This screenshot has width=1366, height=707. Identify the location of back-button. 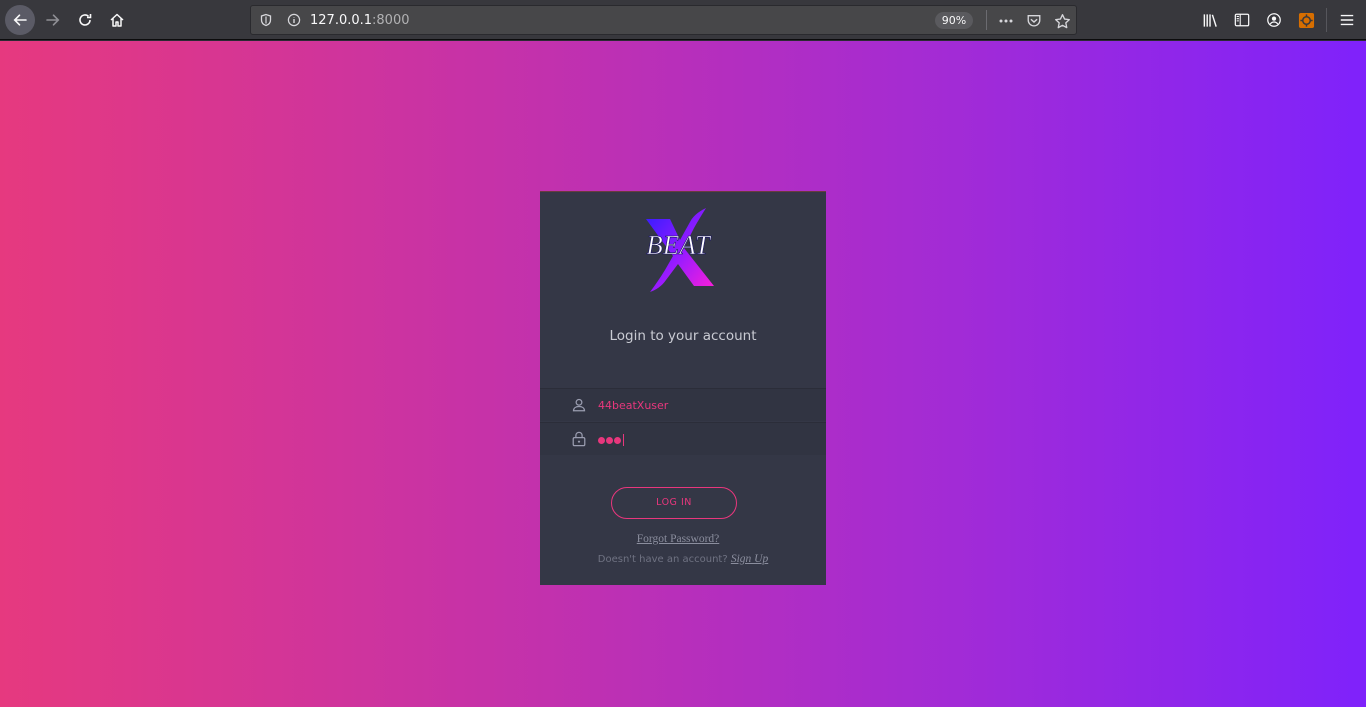
(20, 20).